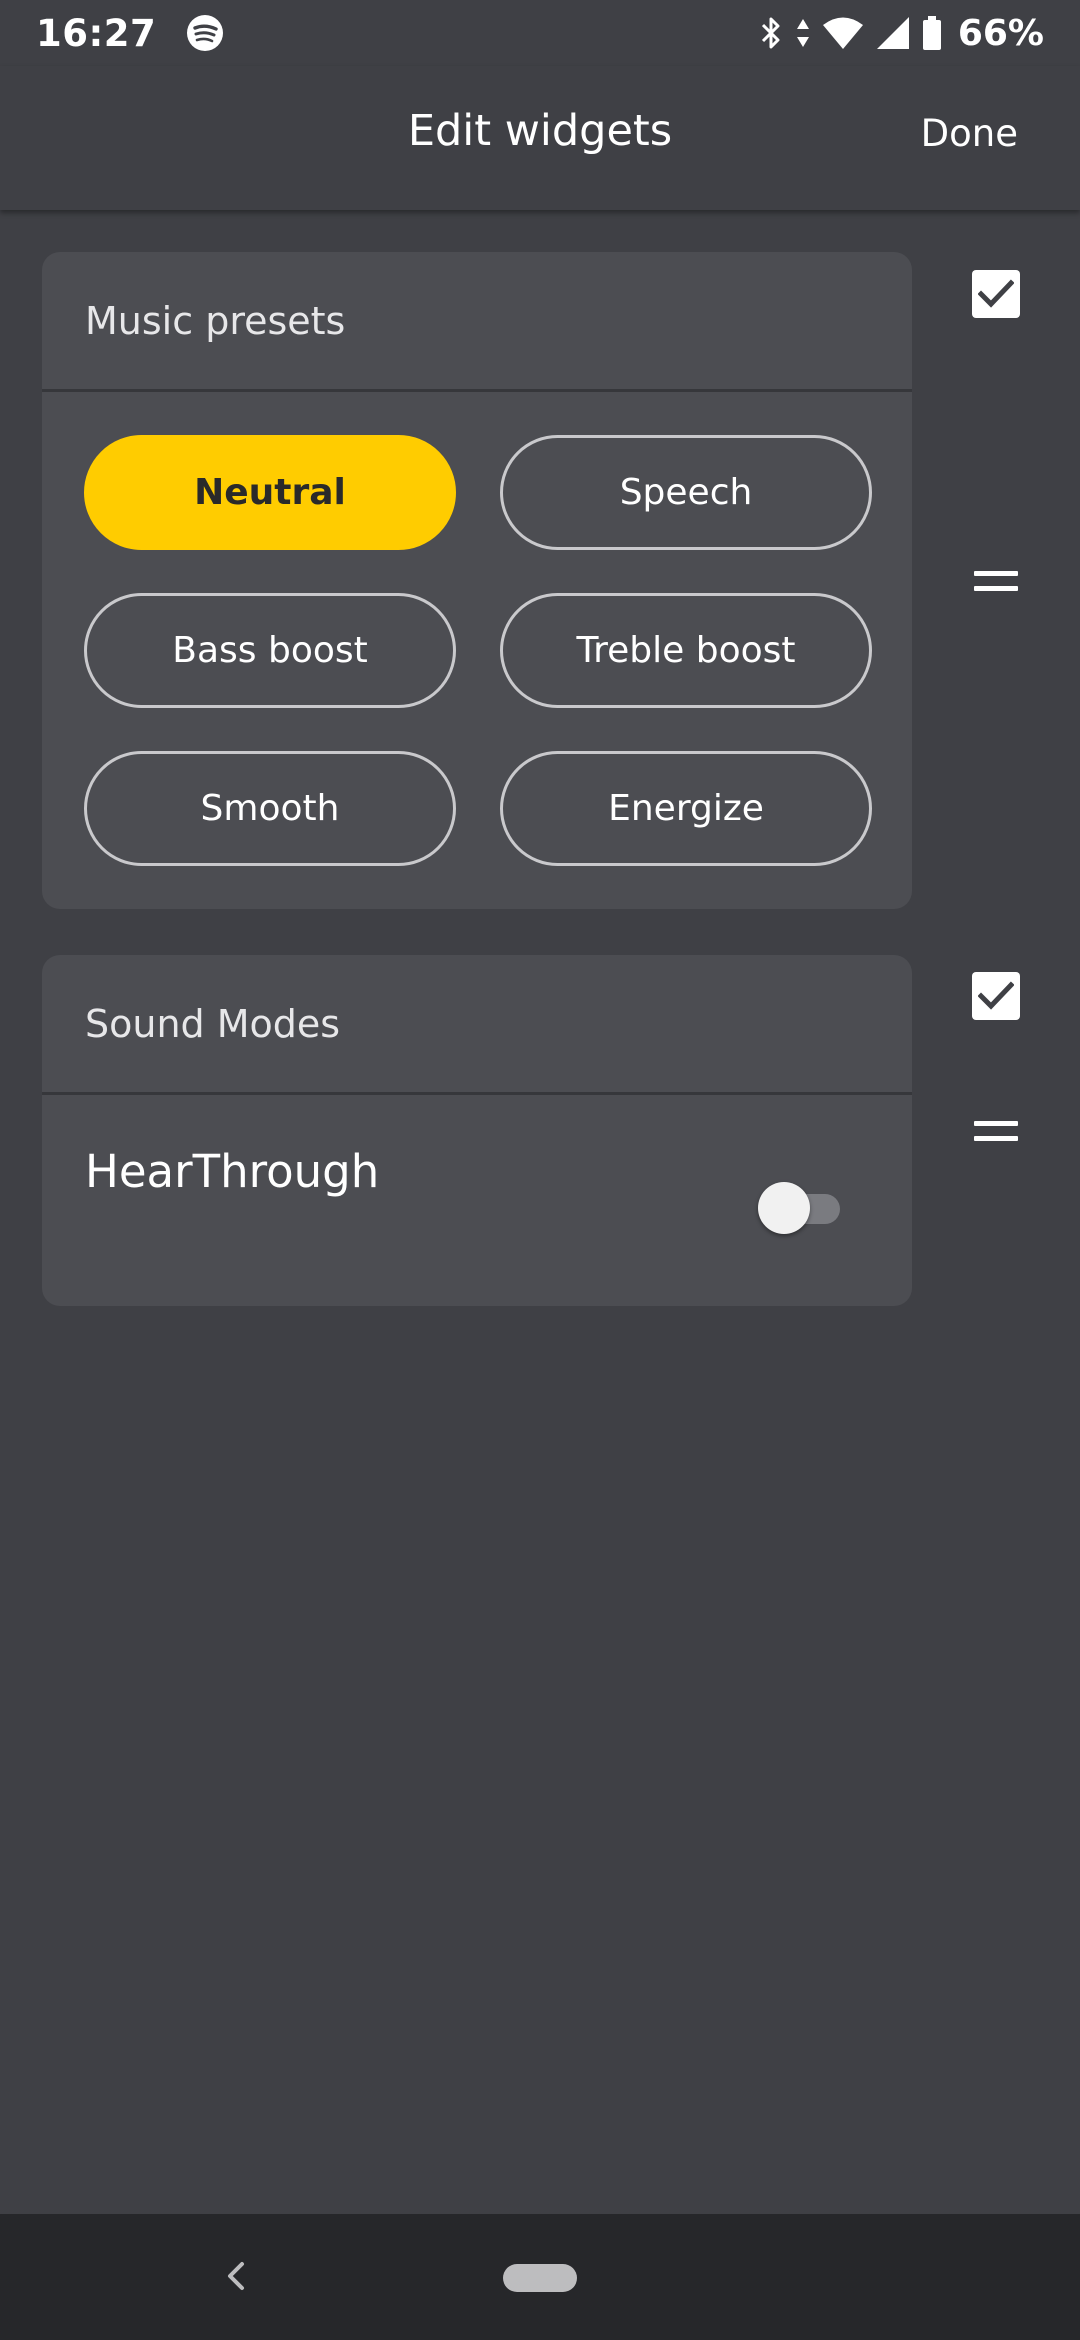 The width and height of the screenshot is (1080, 2340). I want to click on preset-neutral-button: Neutral, so click(270, 492).